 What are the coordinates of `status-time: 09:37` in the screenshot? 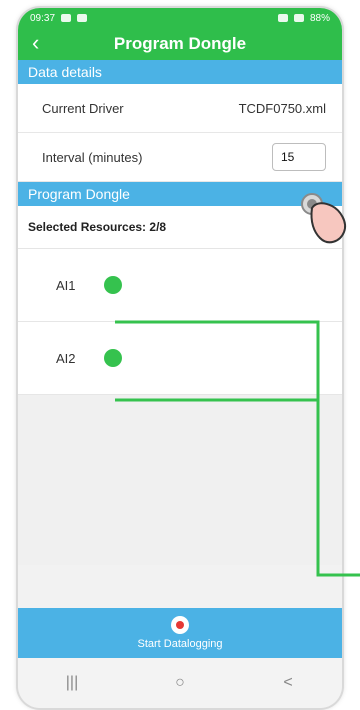 It's located at (43, 18).